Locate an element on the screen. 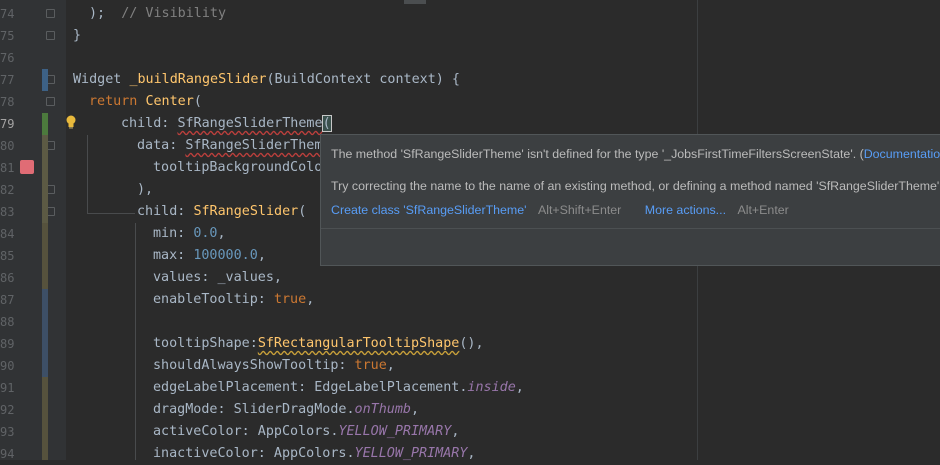 The width and height of the screenshot is (940, 465). create-class-action: Create class 'SfRangeSliderTheme' is located at coordinates (429, 210).